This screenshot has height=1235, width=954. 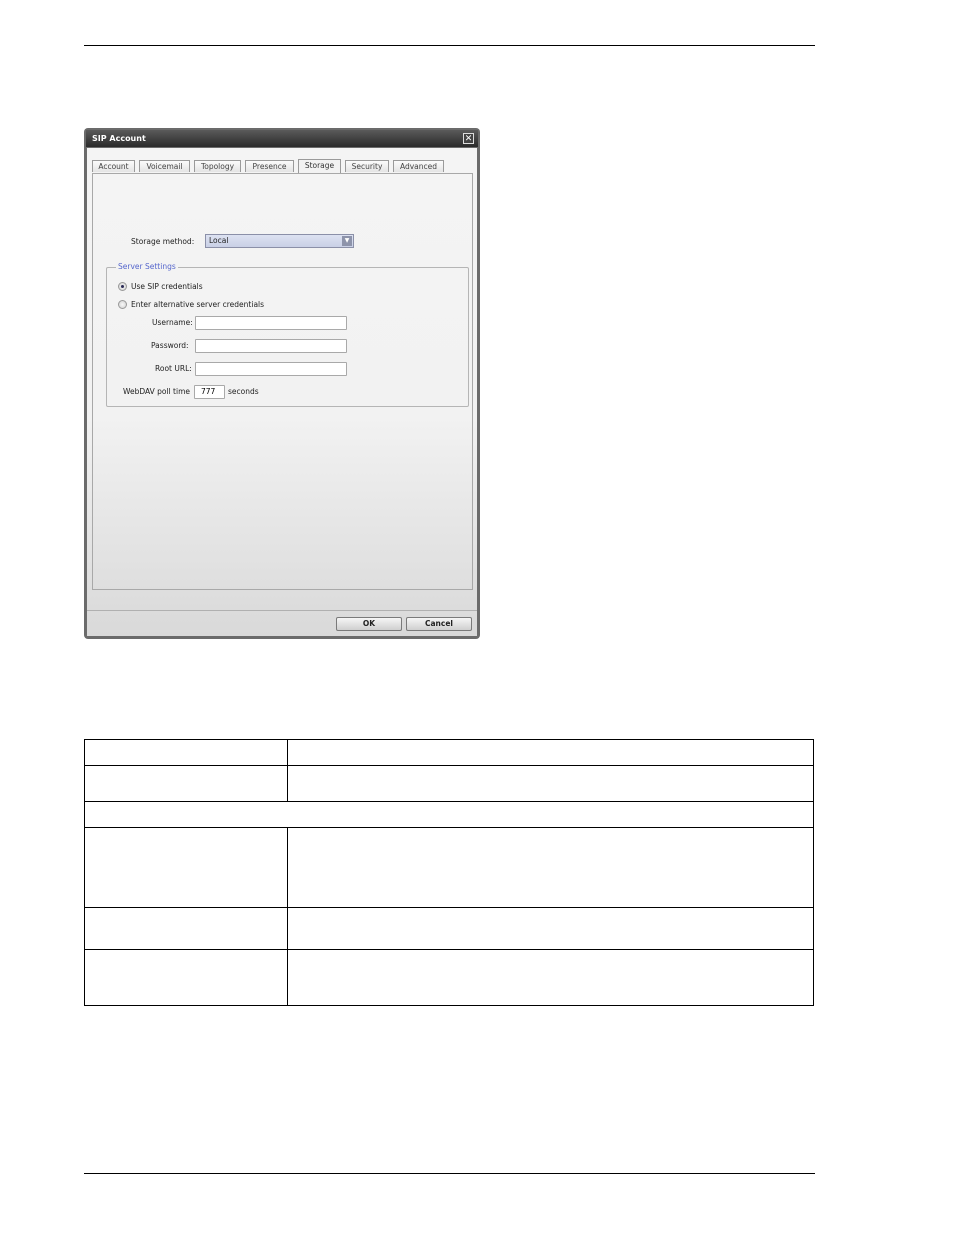 What do you see at coordinates (217, 166) in the screenshot?
I see `tab-topology: Topology` at bounding box center [217, 166].